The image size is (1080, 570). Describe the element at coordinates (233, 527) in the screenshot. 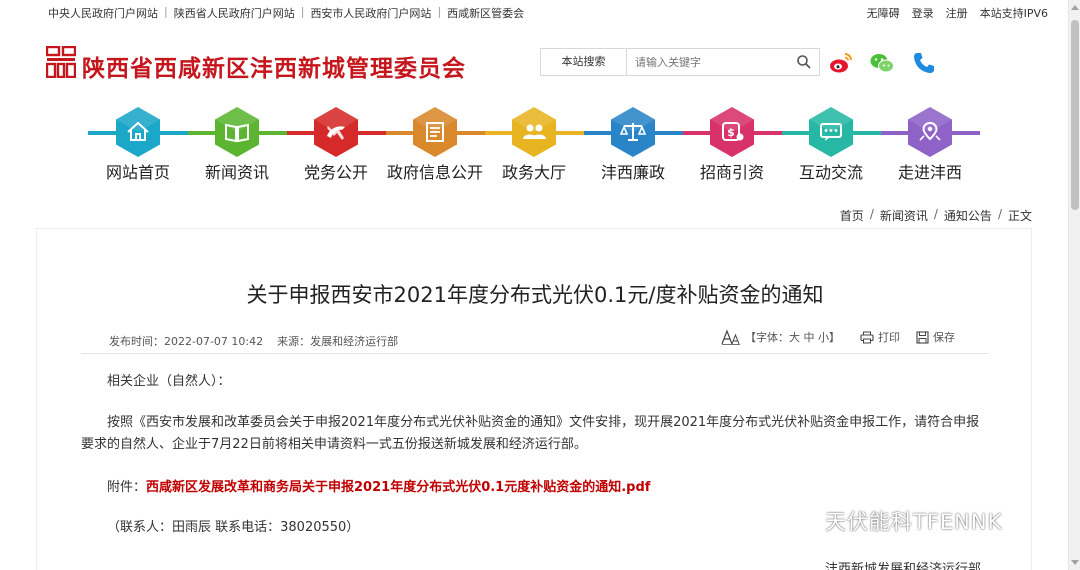

I see `contact-paragraph: （联系人：田雨辰 联系电话：38020550）` at that location.